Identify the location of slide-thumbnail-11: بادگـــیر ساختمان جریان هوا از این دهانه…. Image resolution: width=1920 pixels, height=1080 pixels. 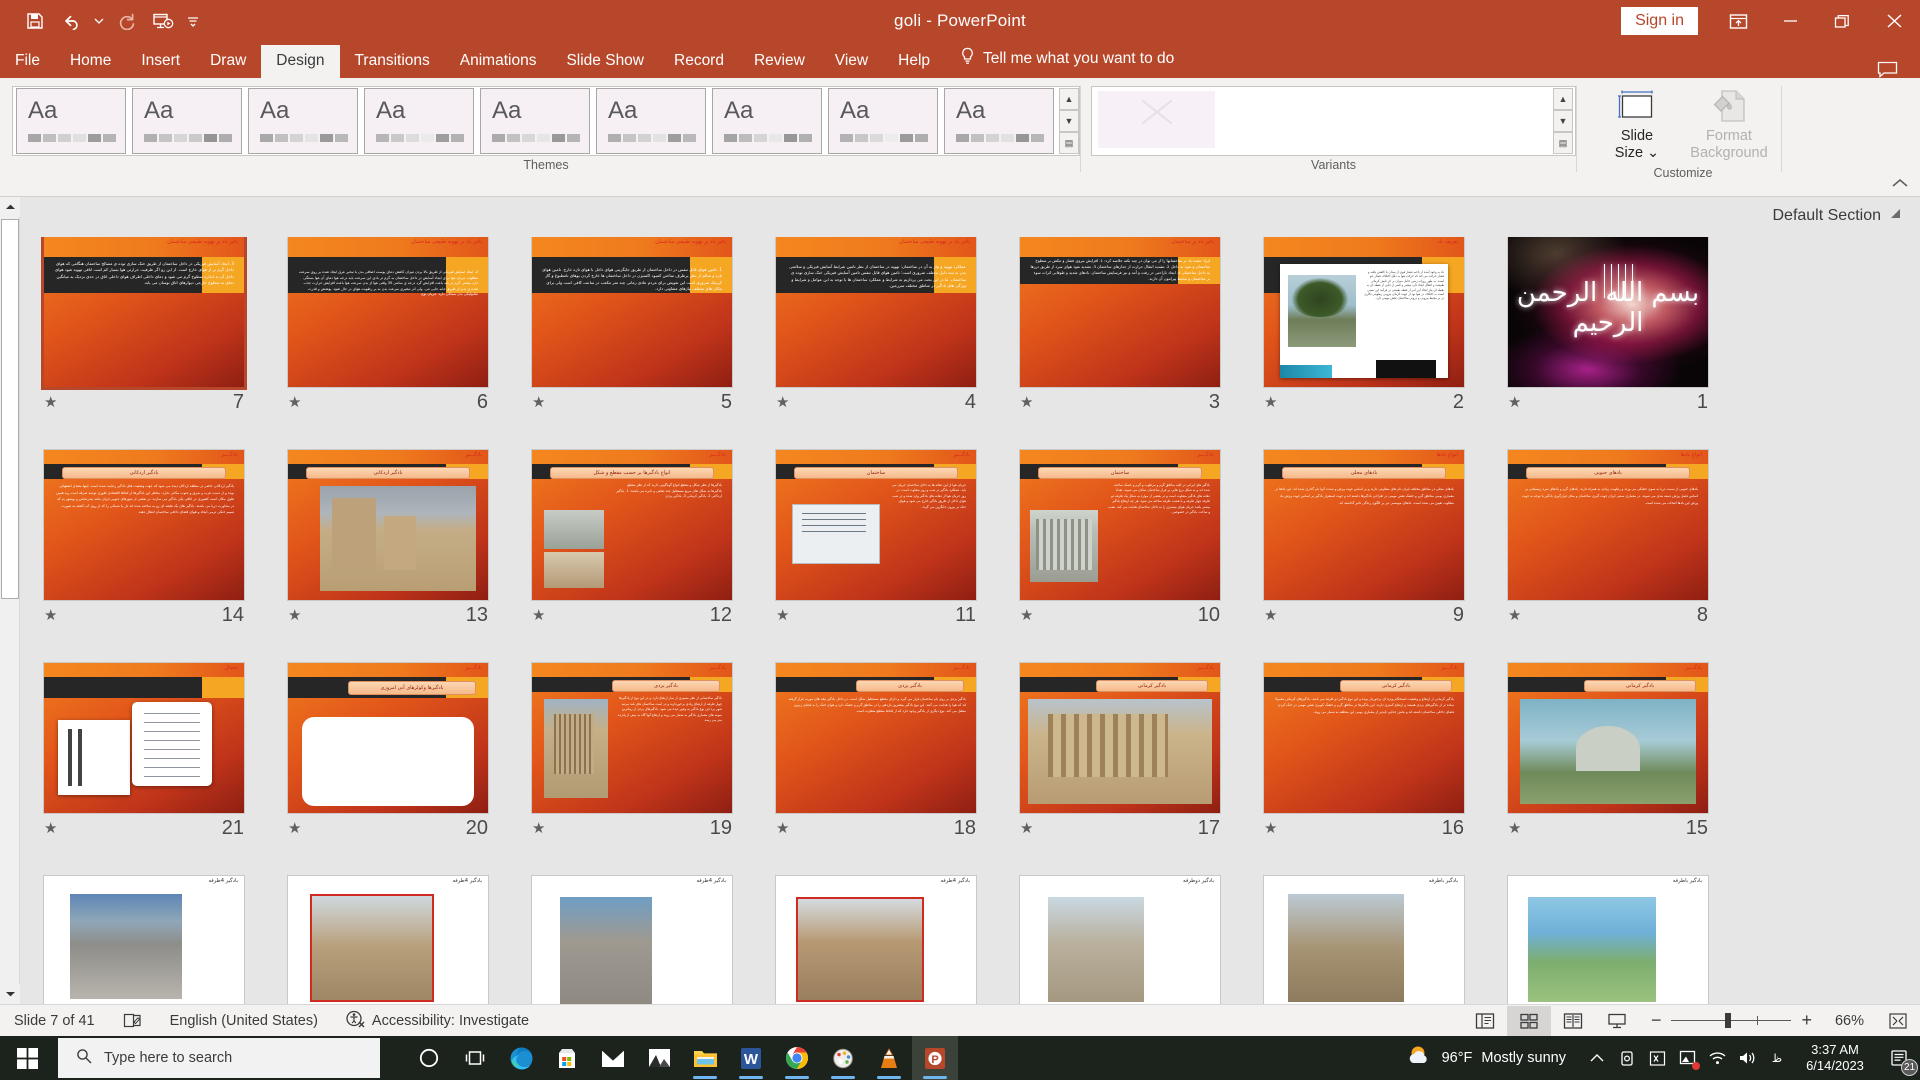
(876, 556).